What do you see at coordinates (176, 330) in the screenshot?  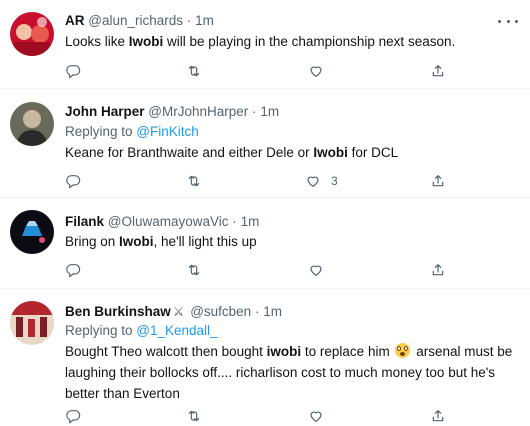 I see `reply-handle-link: @1_Kendall_` at bounding box center [176, 330].